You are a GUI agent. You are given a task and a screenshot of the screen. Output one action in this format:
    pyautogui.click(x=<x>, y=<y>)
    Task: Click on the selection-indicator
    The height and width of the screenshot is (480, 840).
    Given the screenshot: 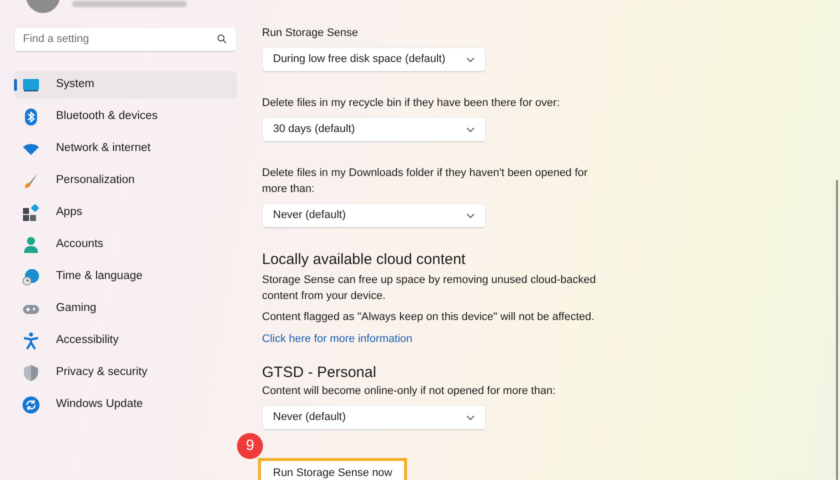 What is the action you would take?
    pyautogui.click(x=15, y=85)
    